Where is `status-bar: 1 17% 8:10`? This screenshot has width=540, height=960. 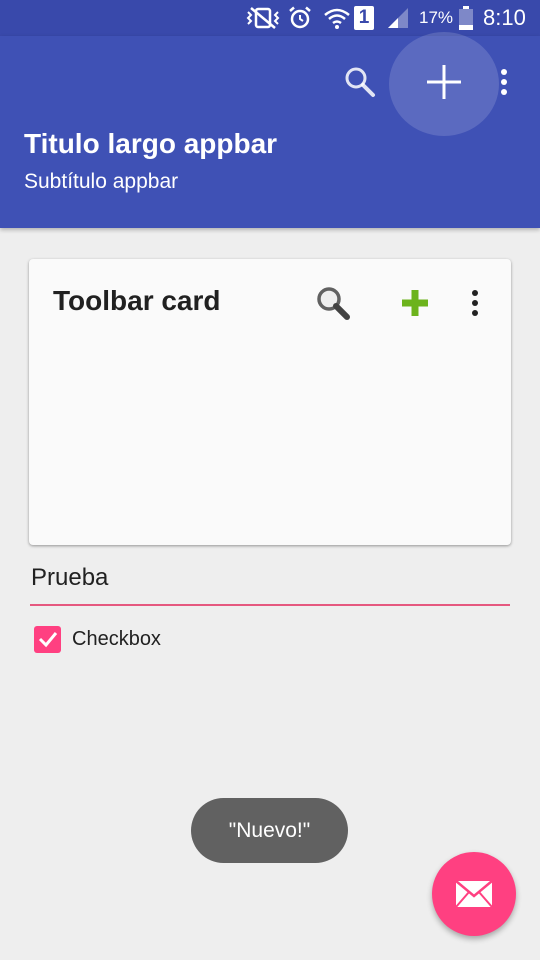 status-bar: 1 17% 8:10 is located at coordinates (270, 18).